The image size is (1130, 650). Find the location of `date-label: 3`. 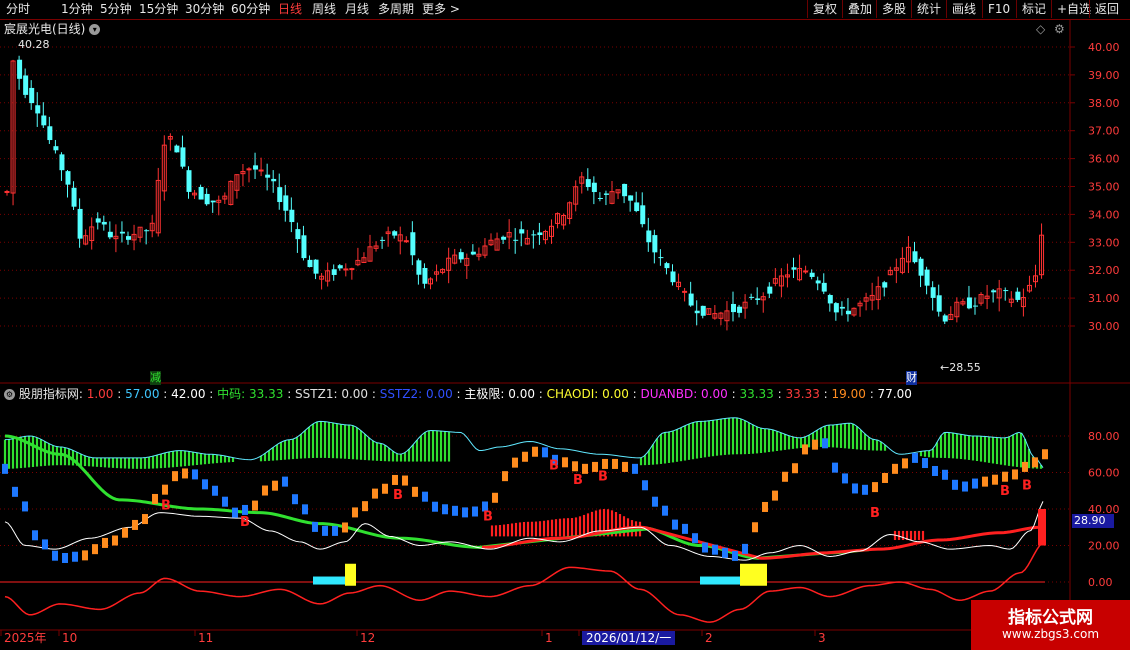

date-label: 3 is located at coordinates (822, 638).